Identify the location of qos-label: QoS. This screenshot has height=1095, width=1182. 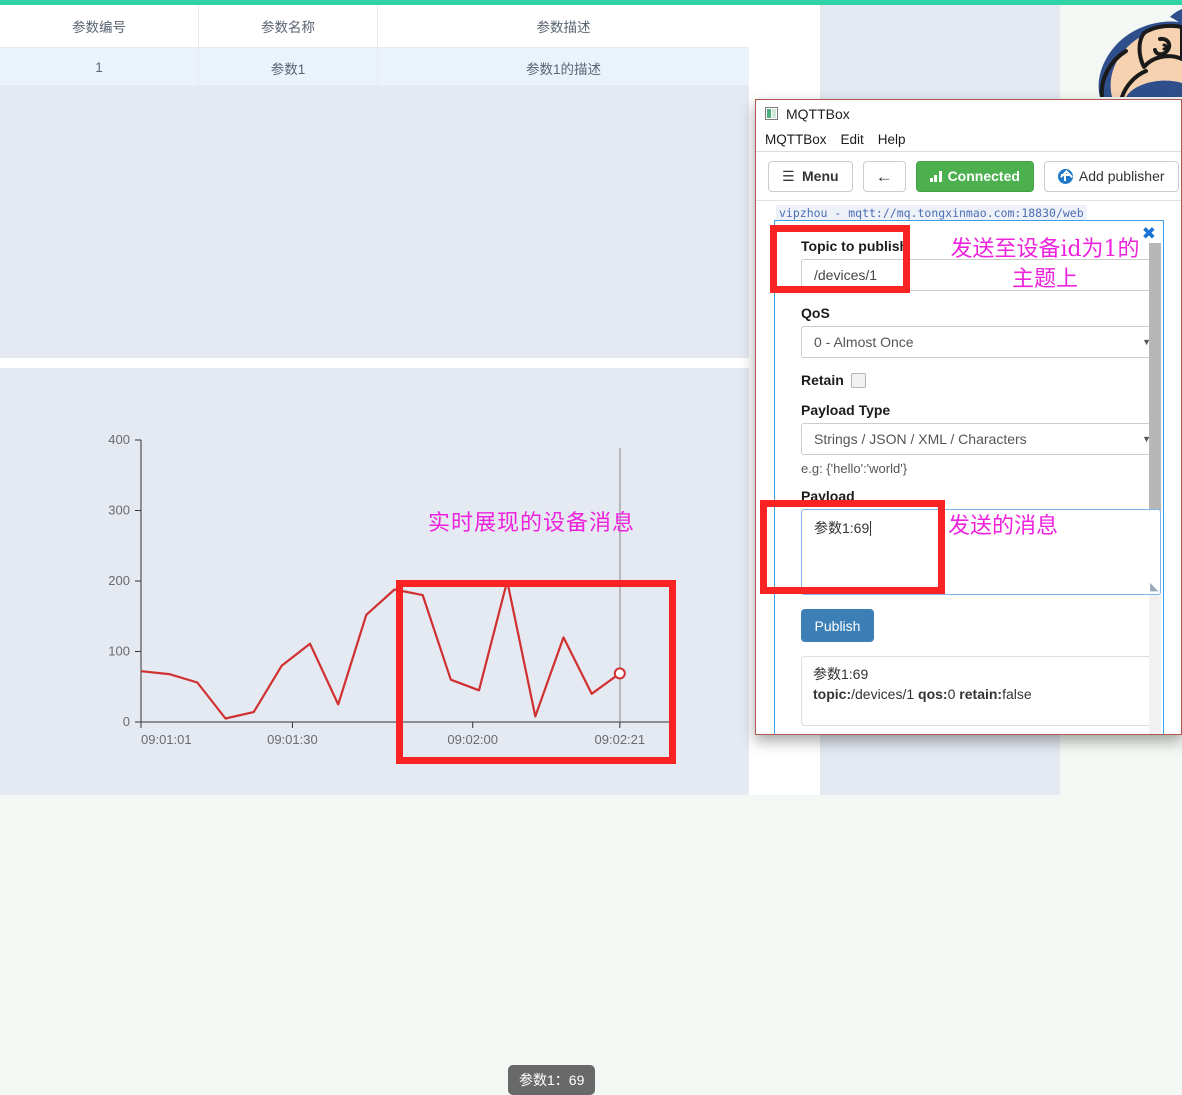
(815, 313).